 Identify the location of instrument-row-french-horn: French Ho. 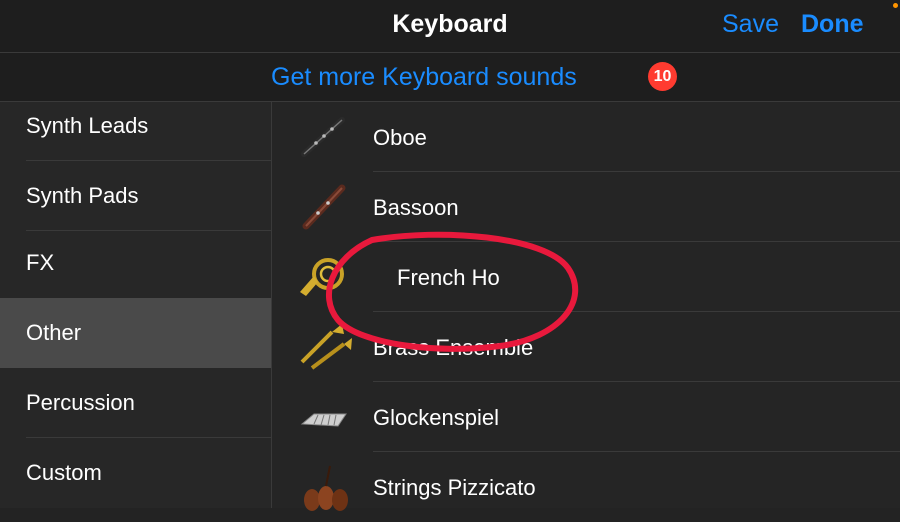
(586, 277).